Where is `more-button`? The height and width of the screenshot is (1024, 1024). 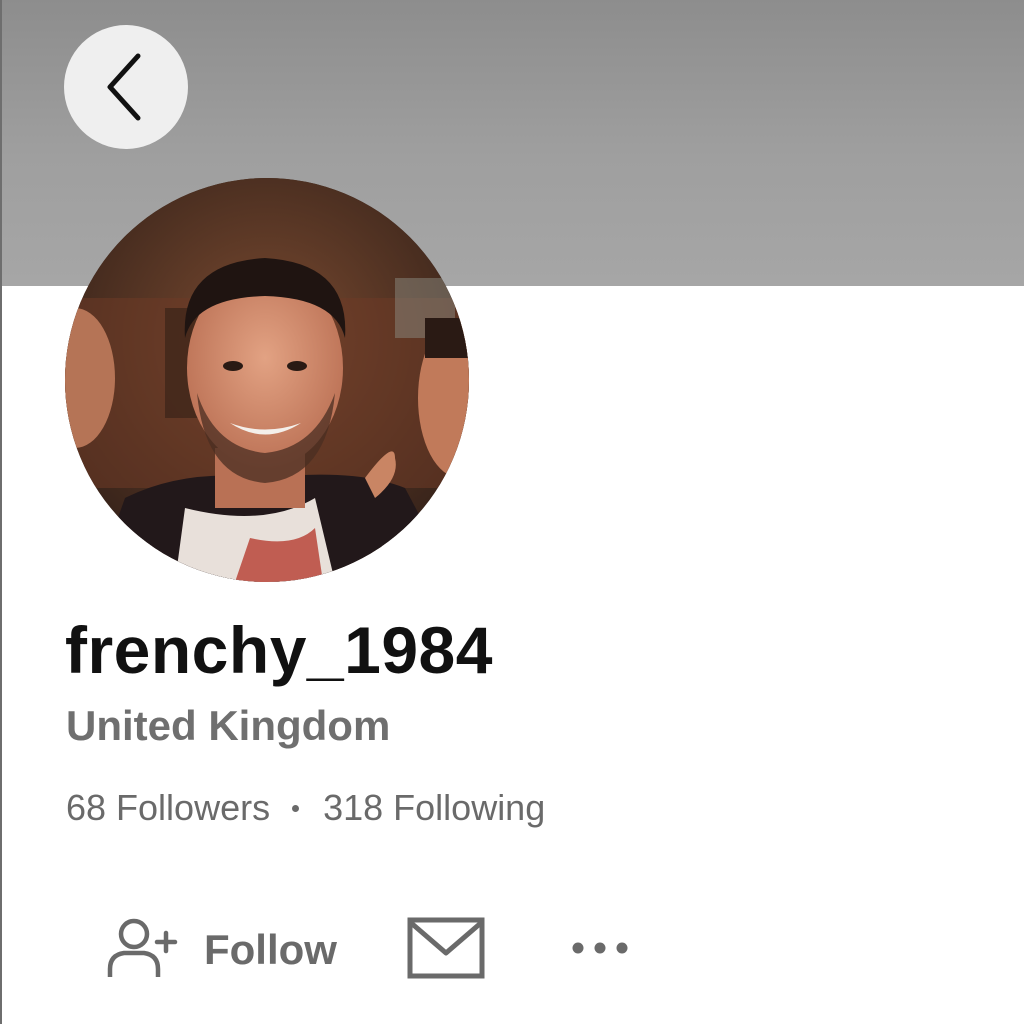 more-button is located at coordinates (600, 950).